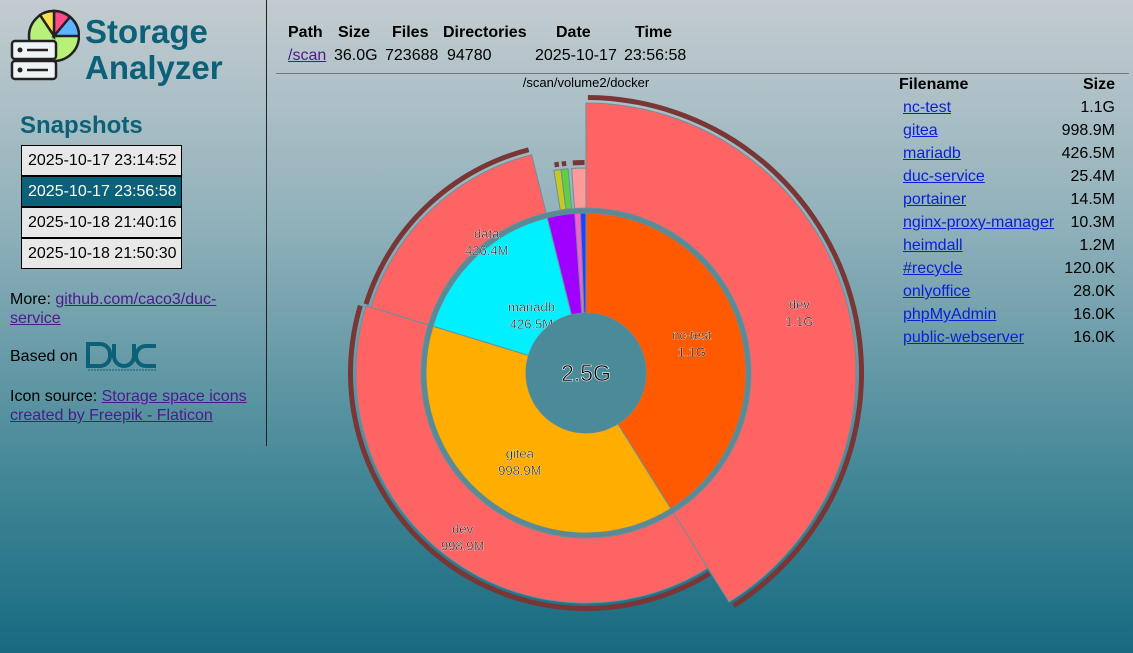 The image size is (1133, 653). What do you see at coordinates (412, 55) in the screenshot?
I see `file-count: 723688` at bounding box center [412, 55].